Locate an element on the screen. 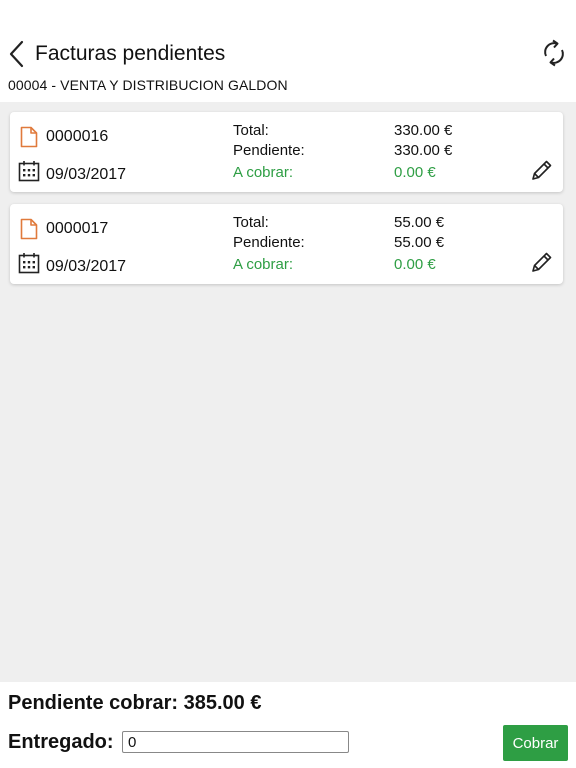 The height and width of the screenshot is (768, 576). sync-icon is located at coordinates (554, 53).